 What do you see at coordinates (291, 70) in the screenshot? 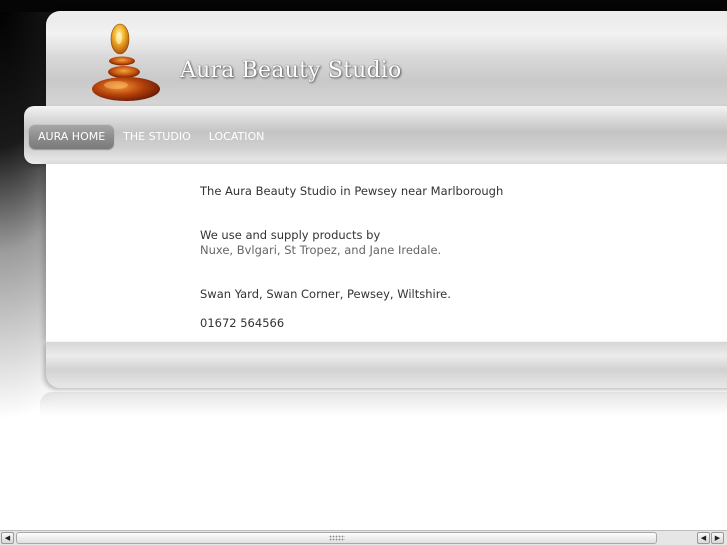
I see `site-title: Aura Beauty Studio` at bounding box center [291, 70].